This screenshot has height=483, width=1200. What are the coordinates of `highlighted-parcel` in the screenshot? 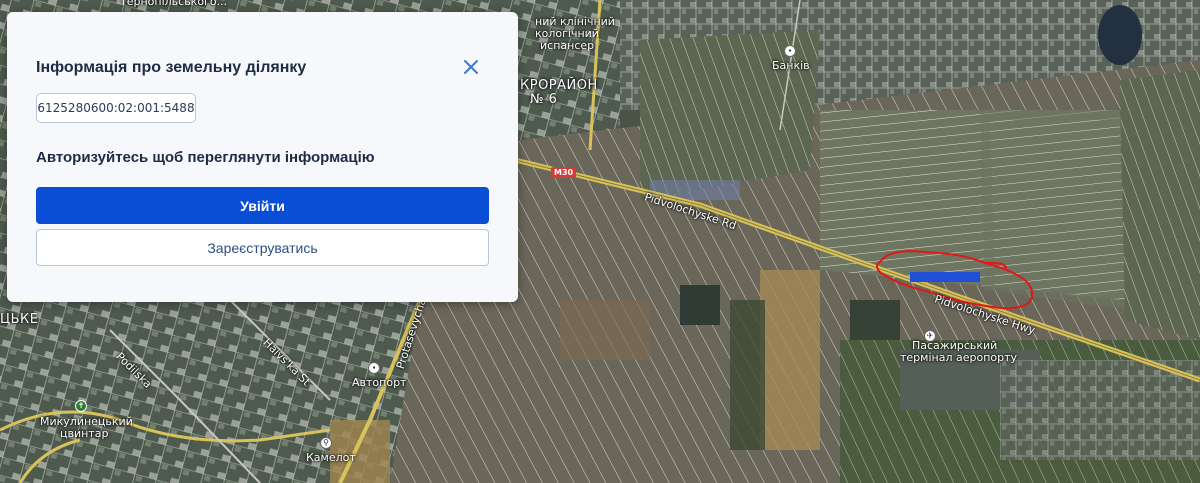 It's located at (945, 277).